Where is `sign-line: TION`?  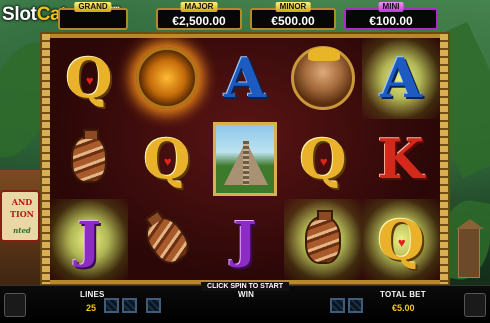
sign-line: TION is located at coordinates (22, 214).